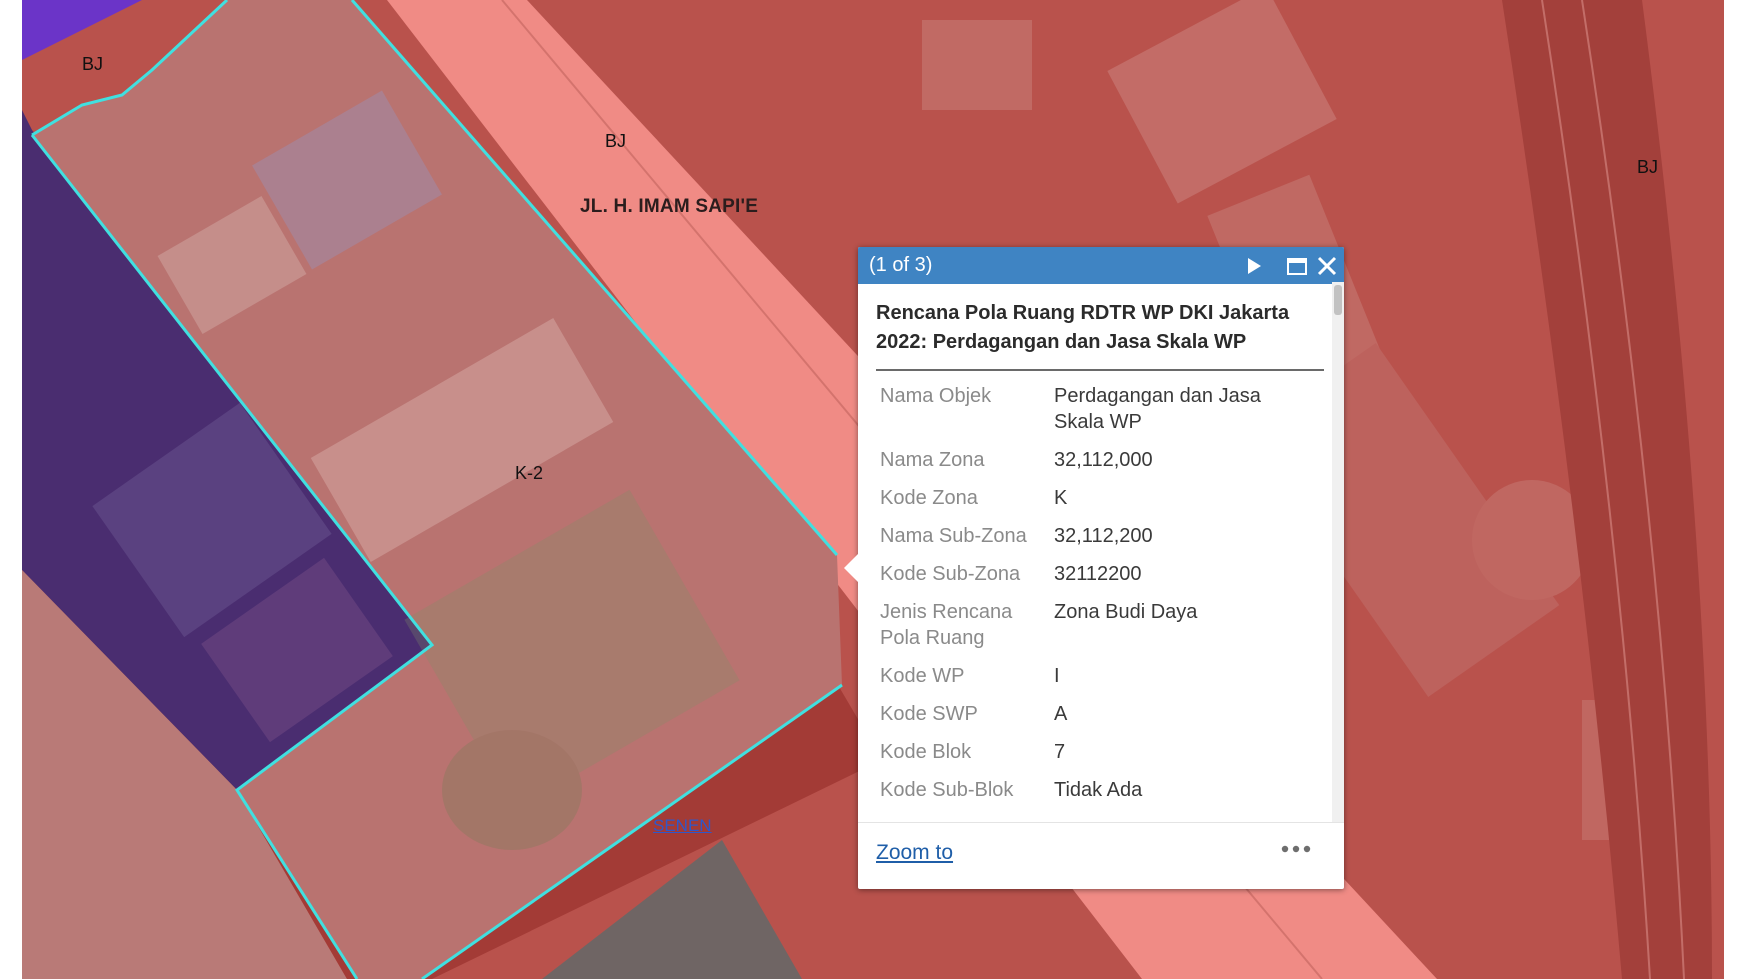 The height and width of the screenshot is (979, 1740). I want to click on attribute-field-value: 32,112,000, so click(1103, 460).